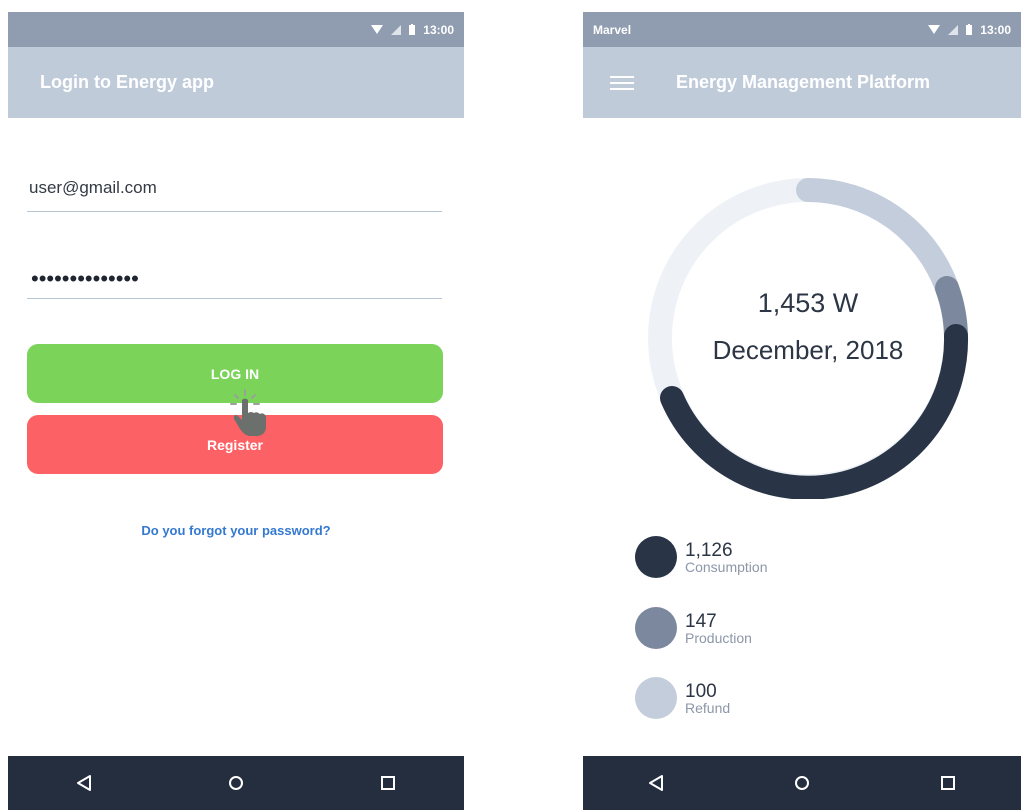  I want to click on app-bar: Energy Management Platform, so click(802, 82).